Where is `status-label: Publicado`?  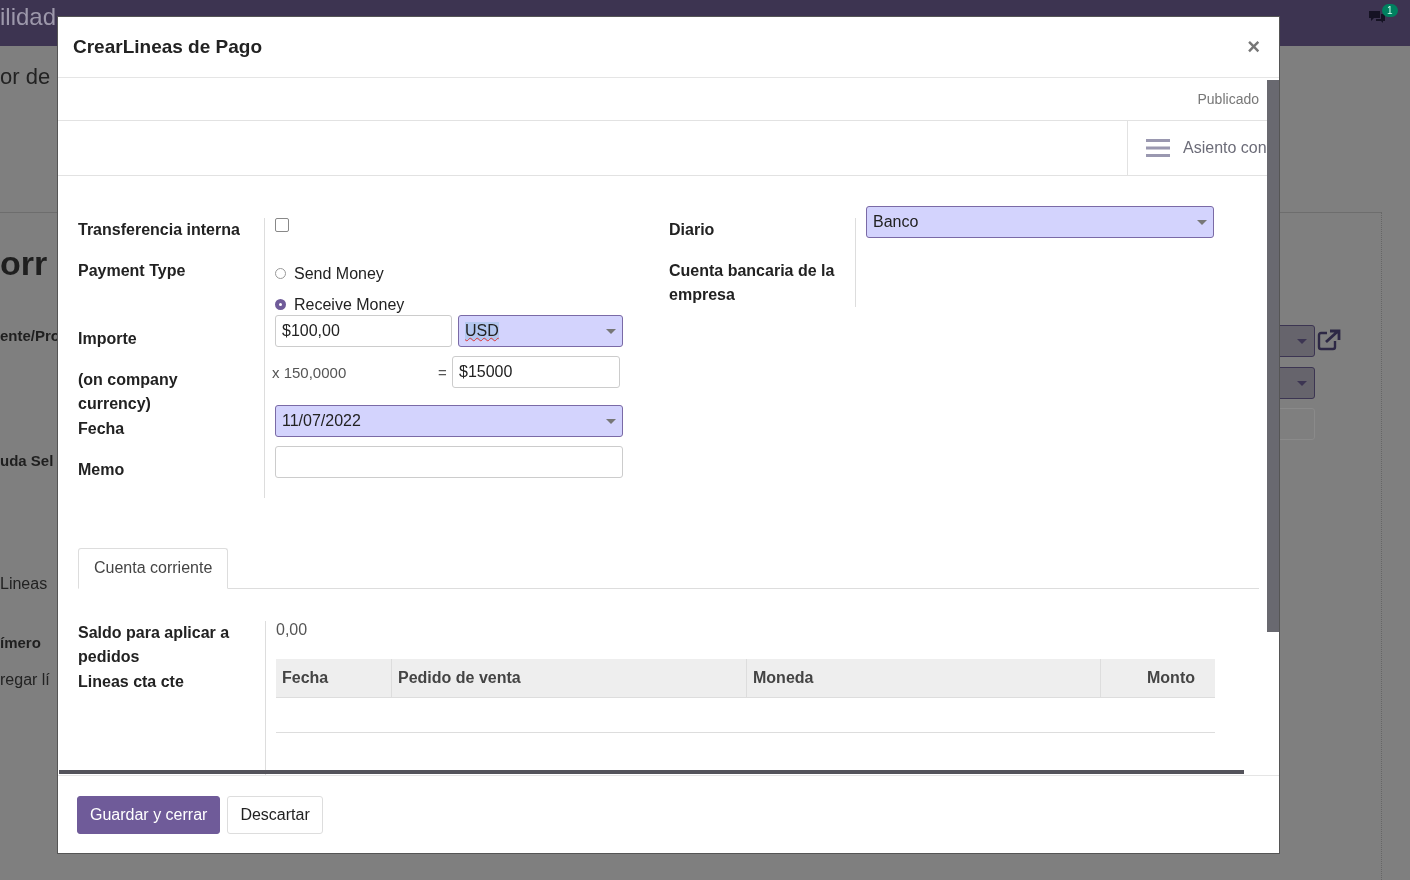
status-label: Publicado is located at coordinates (1228, 99).